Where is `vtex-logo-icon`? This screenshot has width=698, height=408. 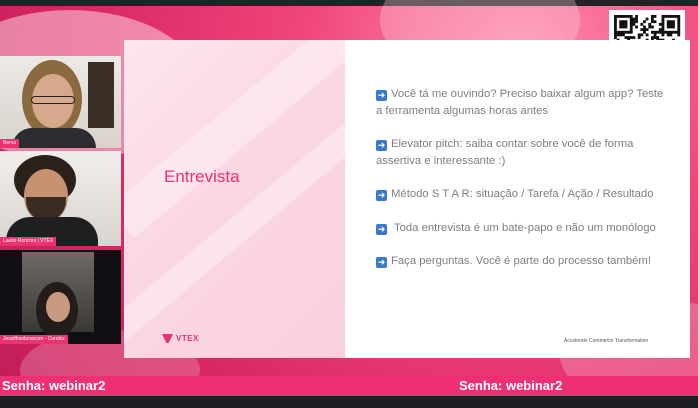
vtex-logo-icon is located at coordinates (167, 338).